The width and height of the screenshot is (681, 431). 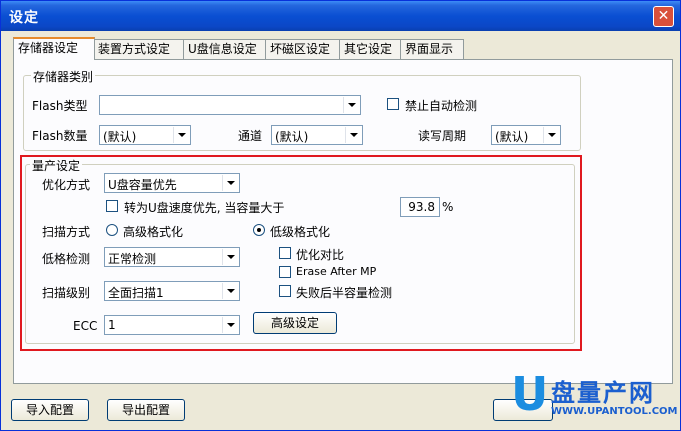 What do you see at coordinates (663, 16) in the screenshot?
I see `close-icon: ✕` at bounding box center [663, 16].